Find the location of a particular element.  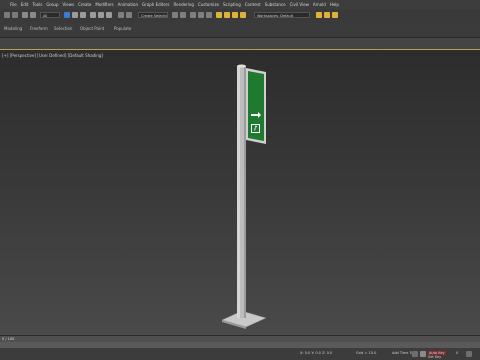

coordinate-readout: X: 0.0 Y: 0.0 Z: 0.0 is located at coordinates (316, 353).